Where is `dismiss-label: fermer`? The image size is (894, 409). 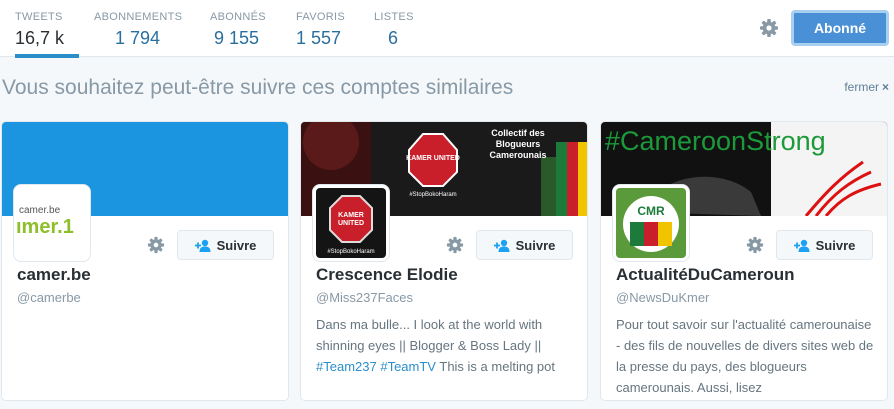 dismiss-label: fermer is located at coordinates (861, 87).